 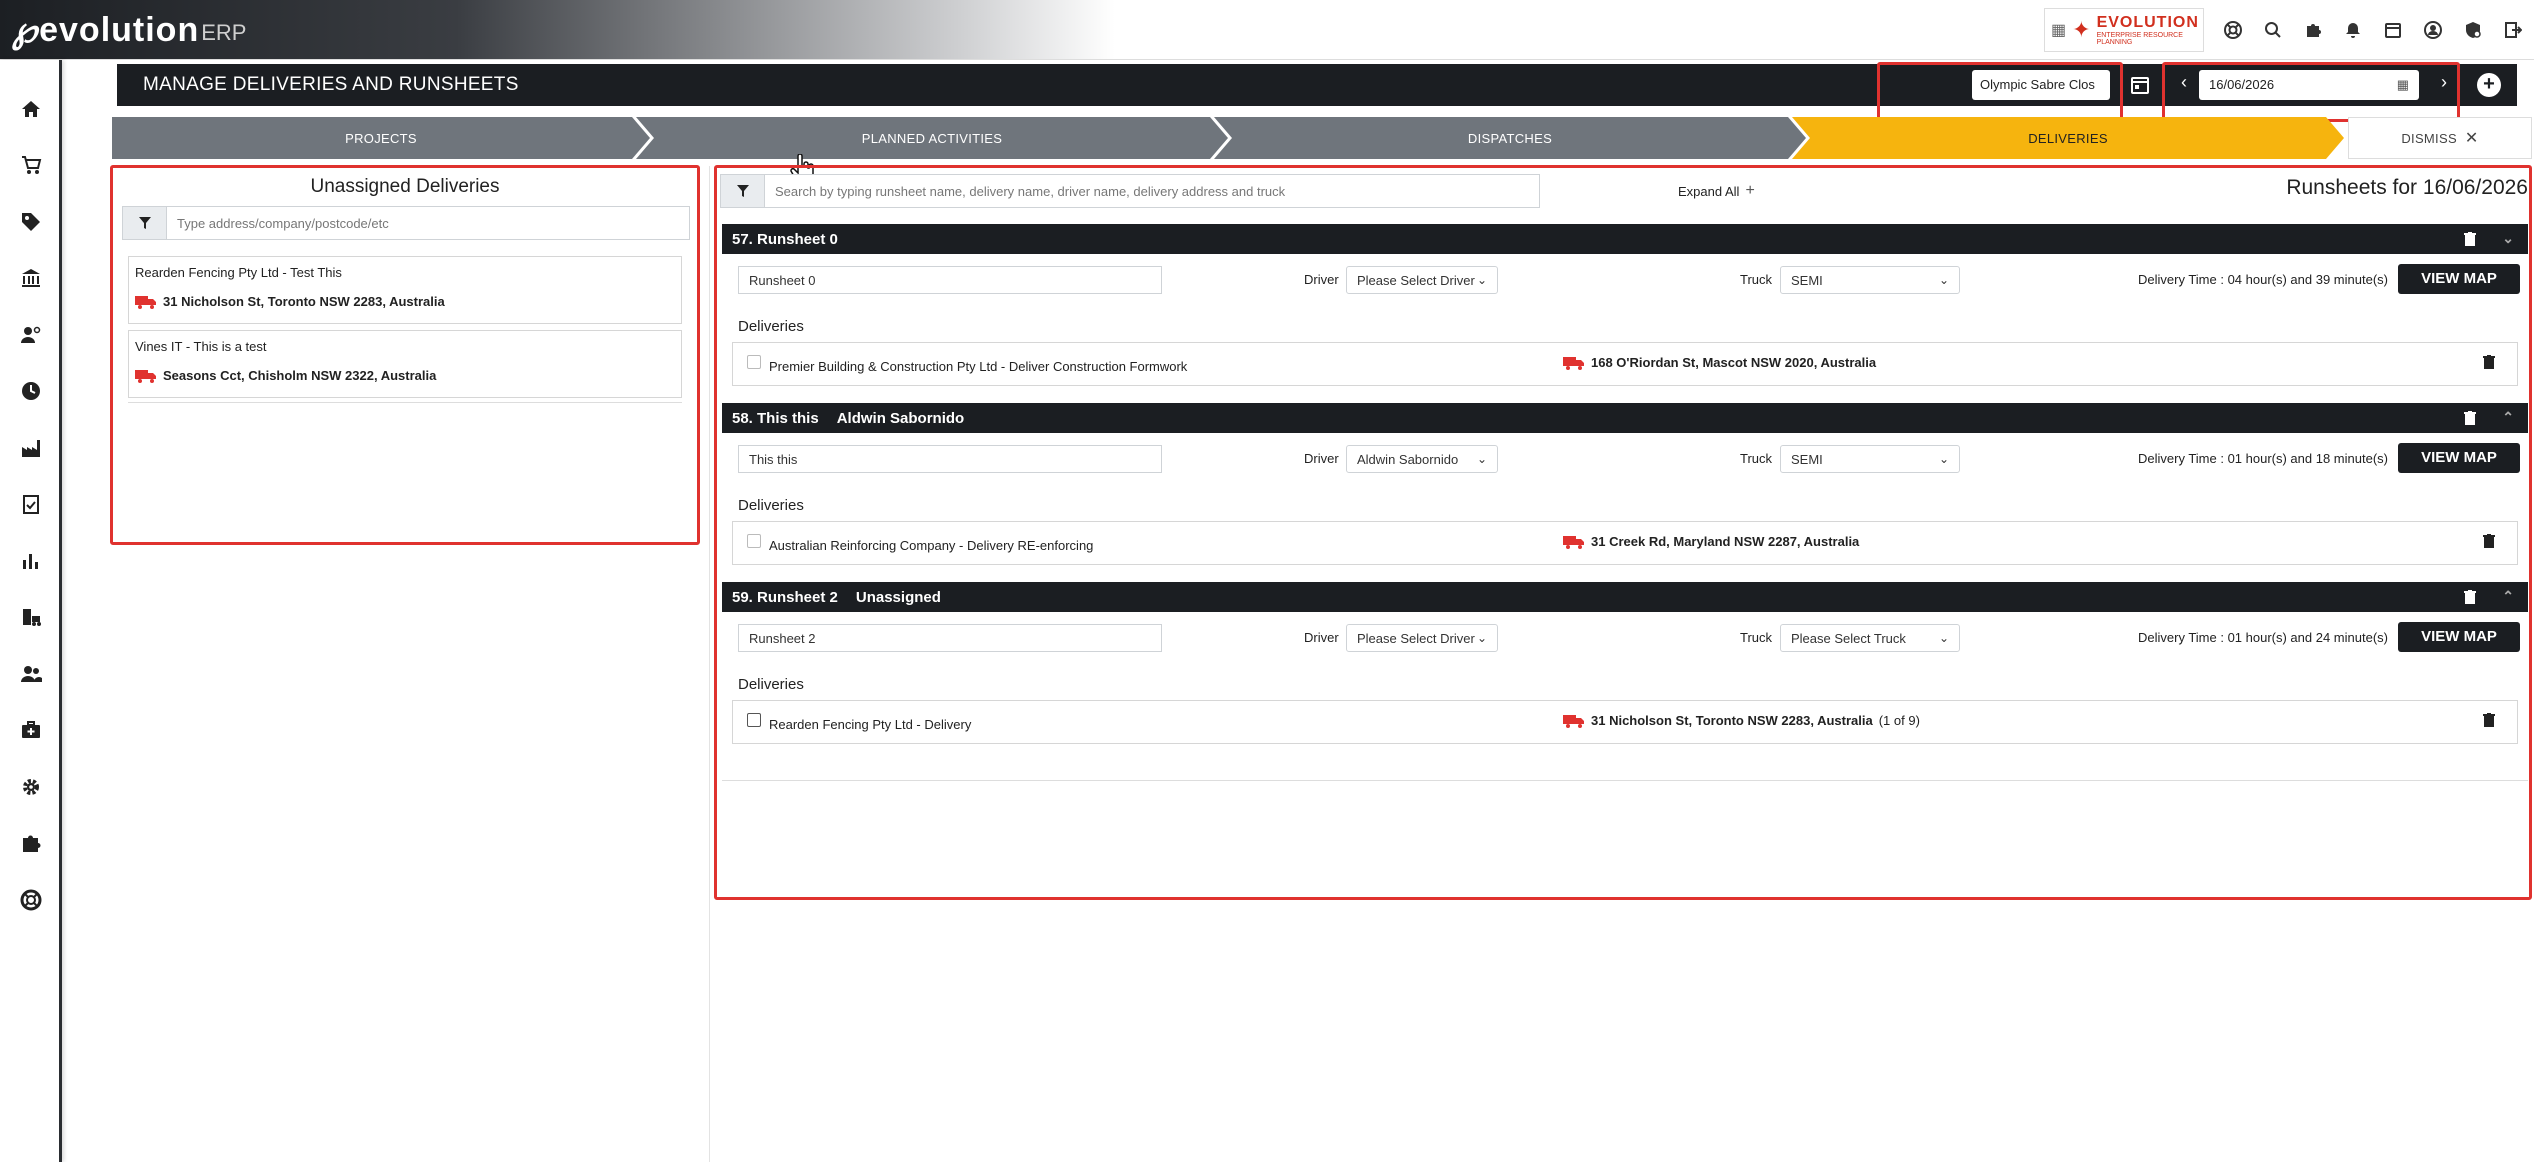 What do you see at coordinates (932, 138) in the screenshot?
I see `step-planned-activities: PLANNED ACTIVITIES` at bounding box center [932, 138].